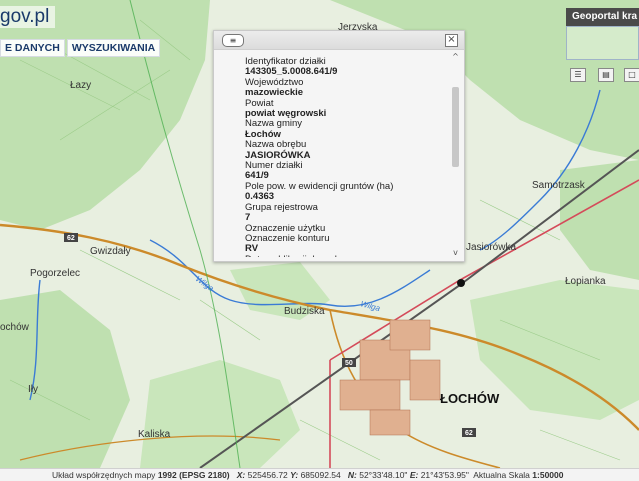 The image size is (639, 481). What do you see at coordinates (193, 475) in the screenshot?
I see `coord-system-value: 1992 (EPSG 2180)` at bounding box center [193, 475].